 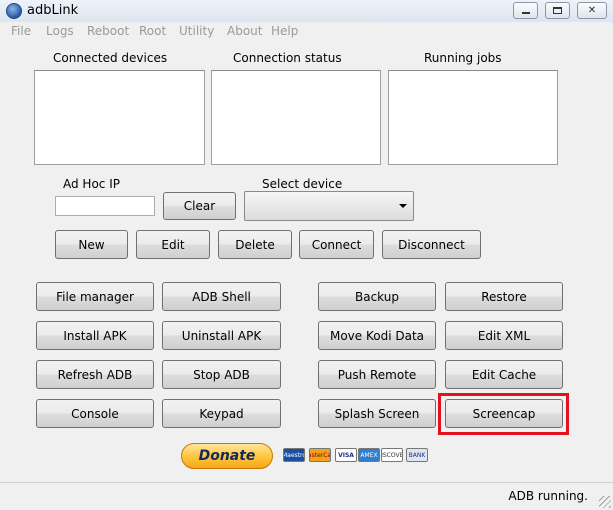 What do you see at coordinates (221, 335) in the screenshot?
I see `uninstall-apk-button: Uninstall APK` at bounding box center [221, 335].